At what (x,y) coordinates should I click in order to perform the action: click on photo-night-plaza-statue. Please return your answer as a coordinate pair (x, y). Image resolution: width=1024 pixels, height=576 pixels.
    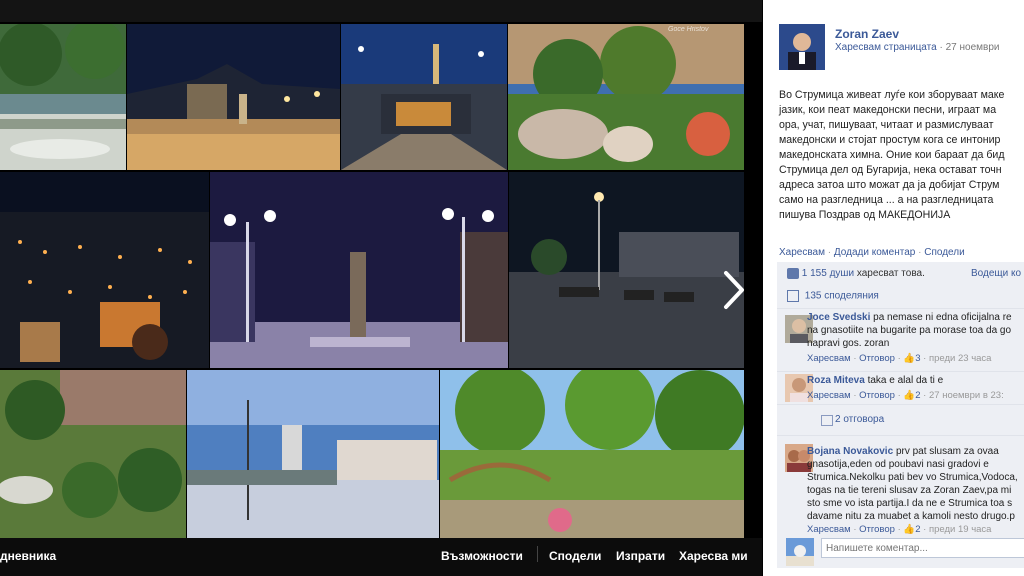
    Looking at the image, I should click on (233, 97).